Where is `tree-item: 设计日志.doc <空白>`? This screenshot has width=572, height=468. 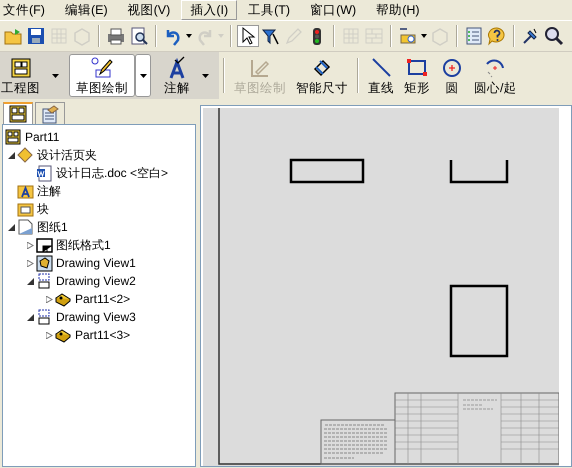 tree-item: 设计日志.doc <空白> is located at coordinates (110, 173).